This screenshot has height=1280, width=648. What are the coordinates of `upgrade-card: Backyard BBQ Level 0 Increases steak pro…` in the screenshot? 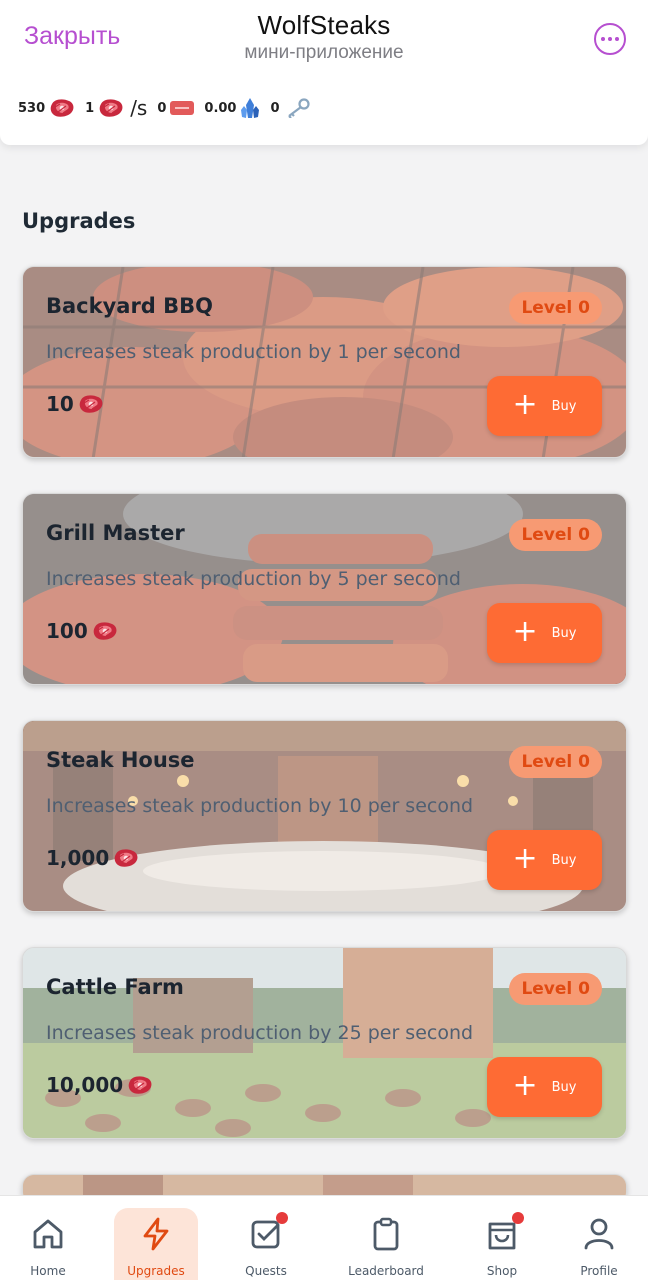 It's located at (324, 362).